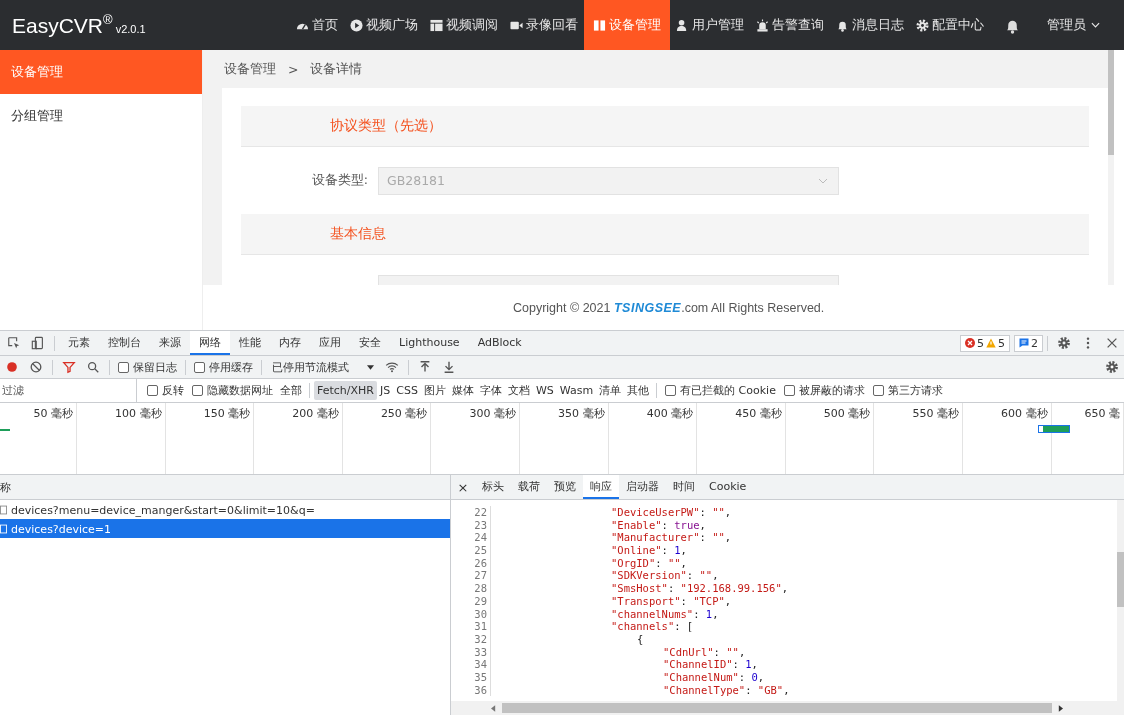 This screenshot has height=715, width=1124. What do you see at coordinates (225, 487) in the screenshot?
I see `column-header: 称` at bounding box center [225, 487].